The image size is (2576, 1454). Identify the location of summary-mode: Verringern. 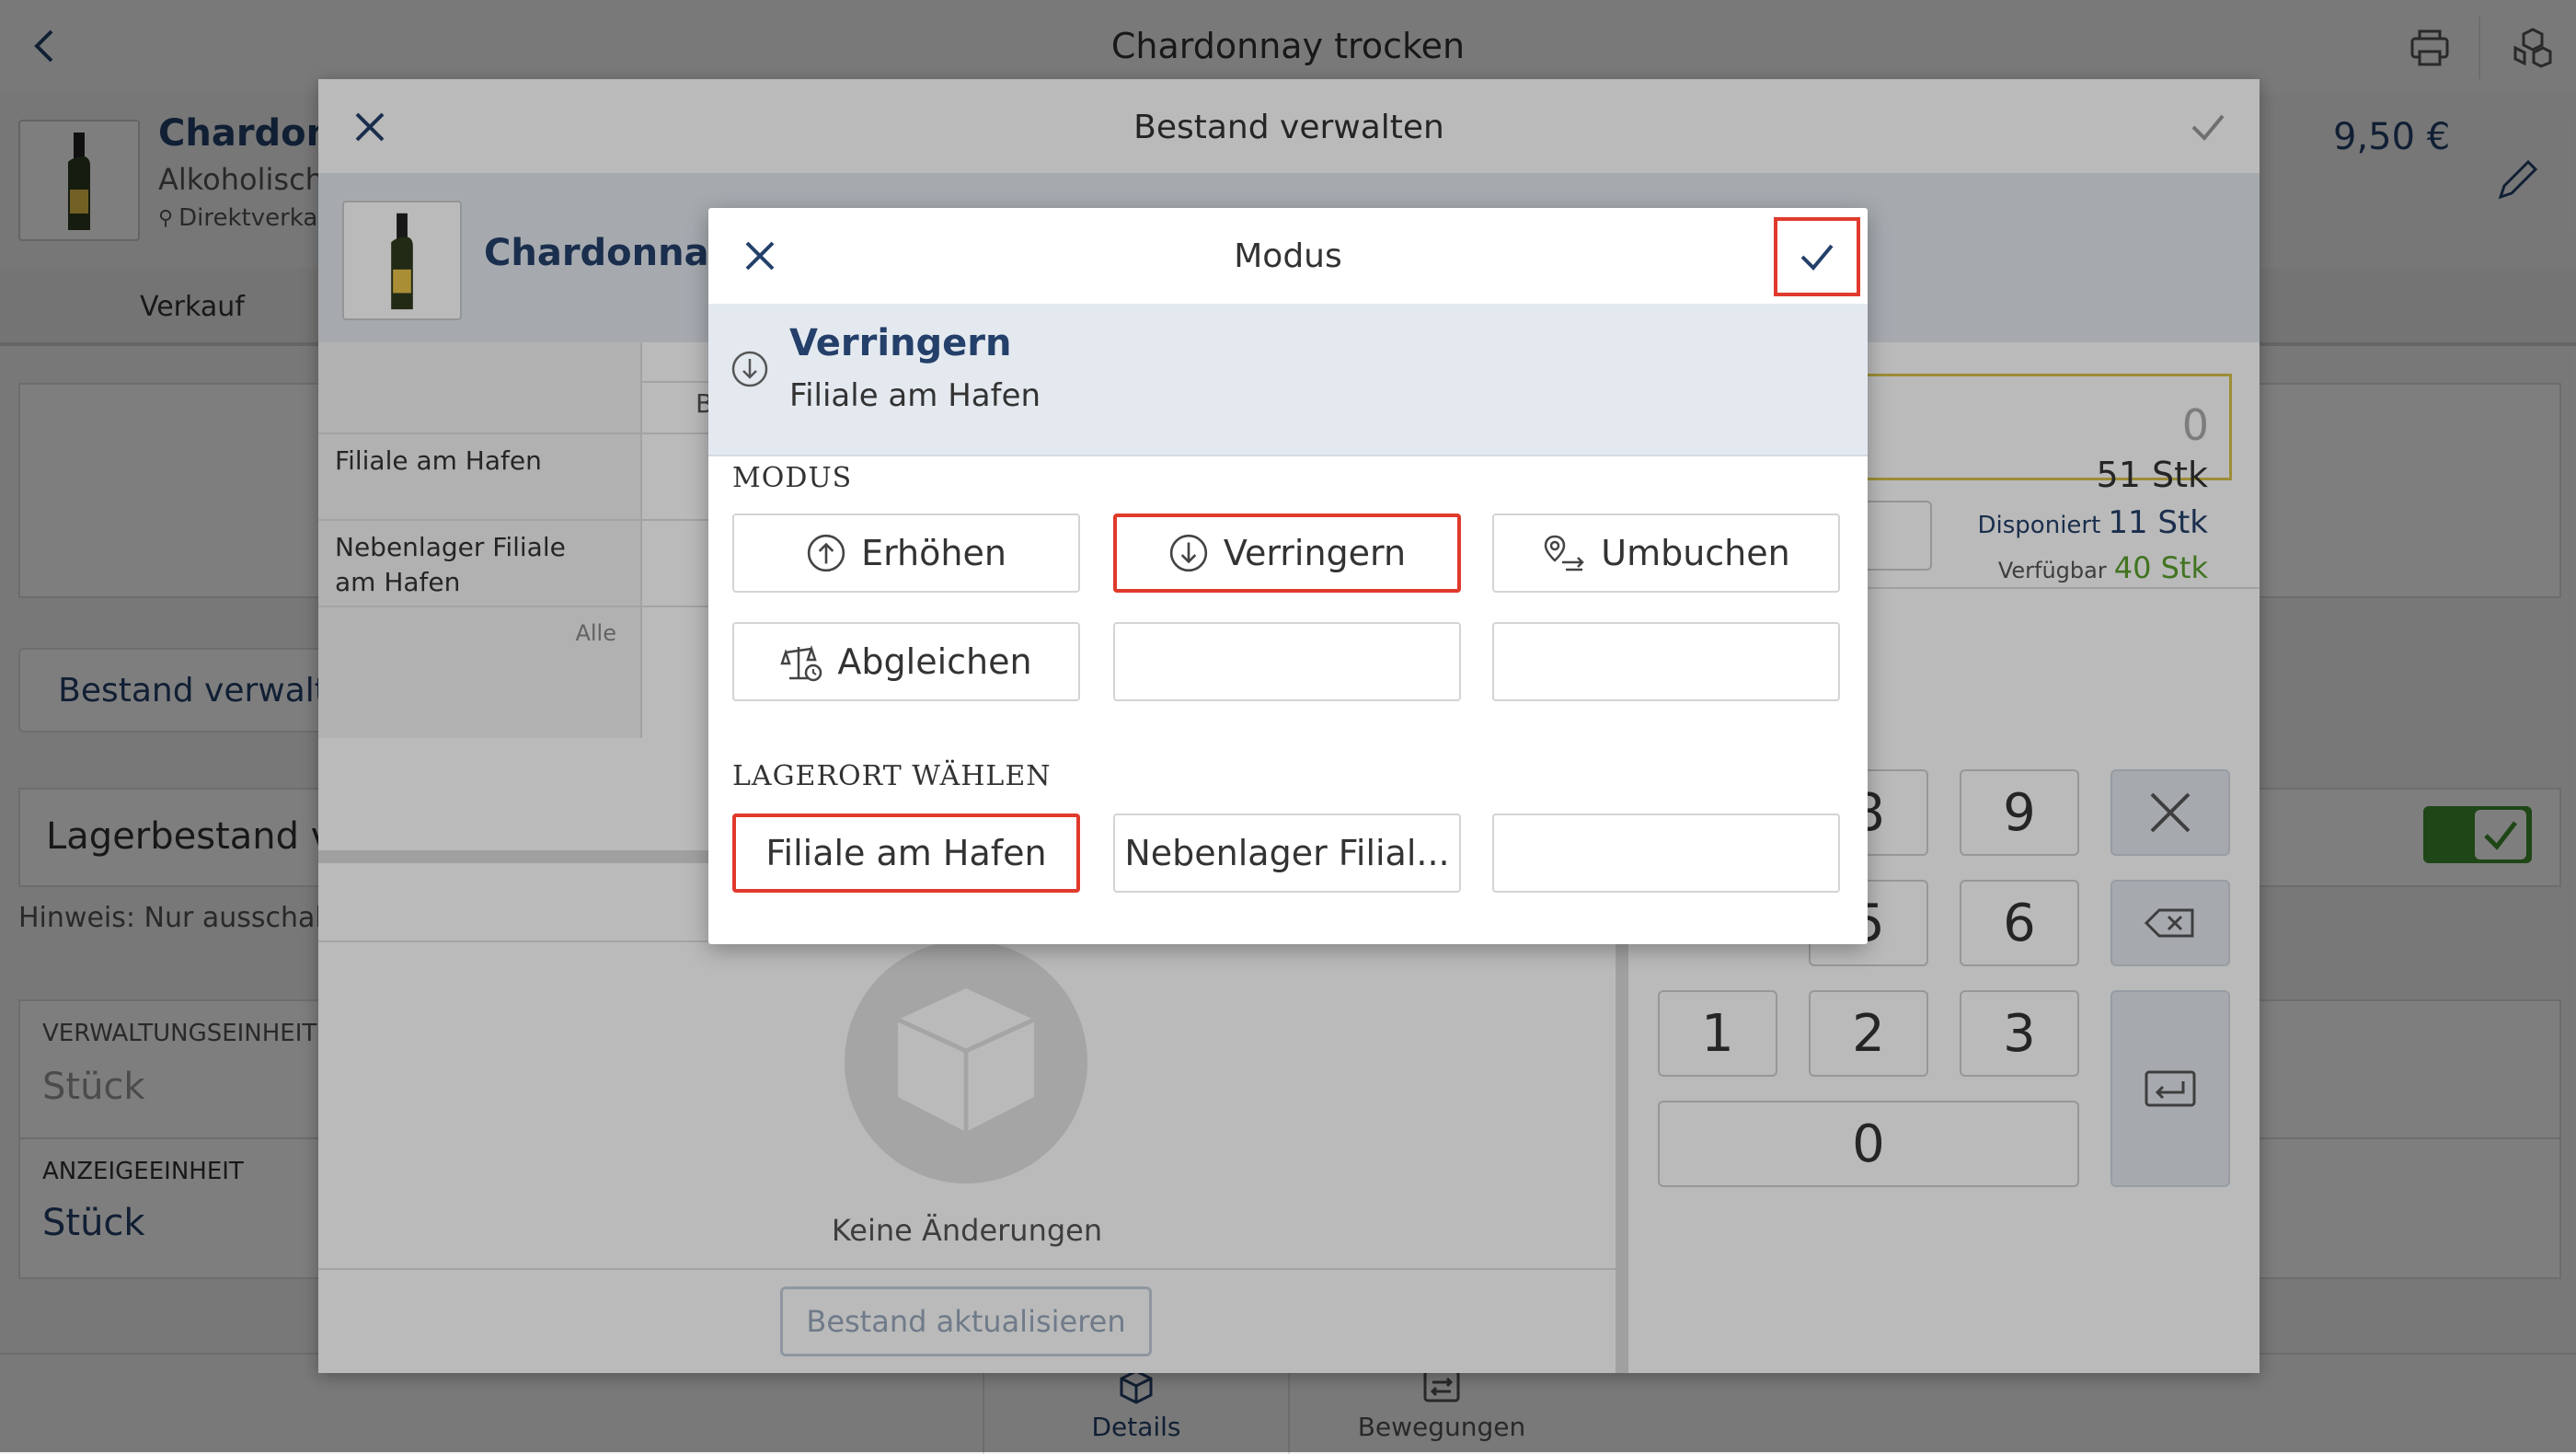
(900, 343).